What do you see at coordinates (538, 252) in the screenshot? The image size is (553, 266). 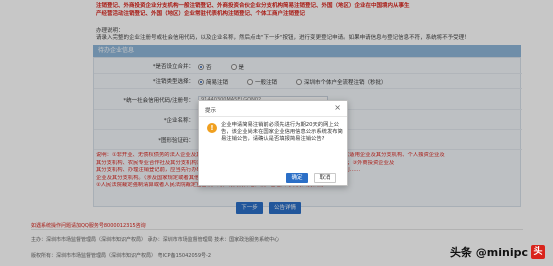 I see `watermark-logo-icon: 头` at bounding box center [538, 252].